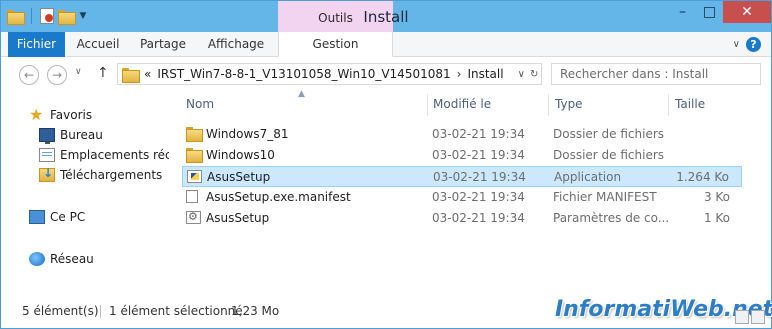 The width and height of the screenshot is (772, 329). Describe the element at coordinates (247, 134) in the screenshot. I see `file-name: Windows7_81` at that location.